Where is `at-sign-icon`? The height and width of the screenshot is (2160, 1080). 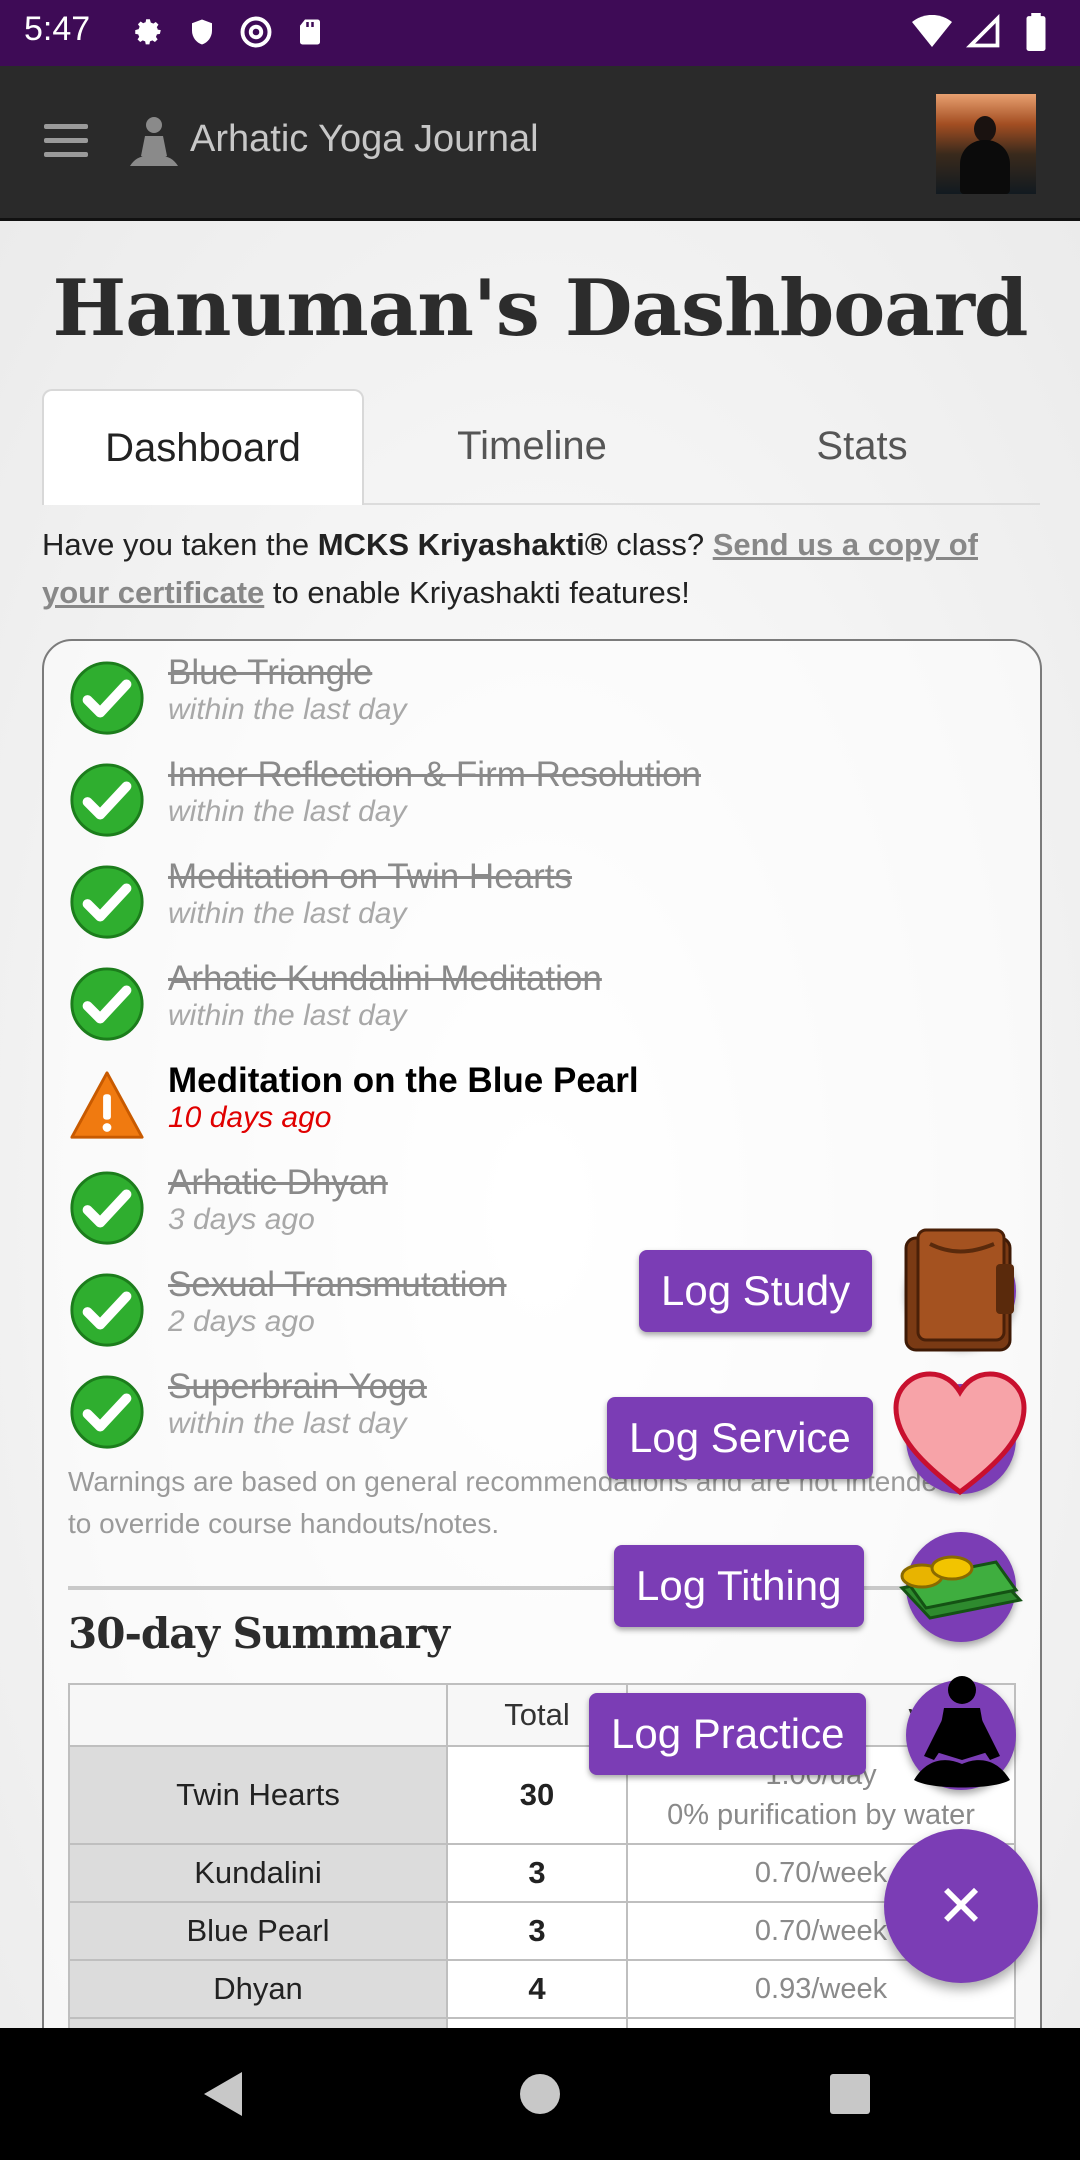
at-sign-icon is located at coordinates (256, 32).